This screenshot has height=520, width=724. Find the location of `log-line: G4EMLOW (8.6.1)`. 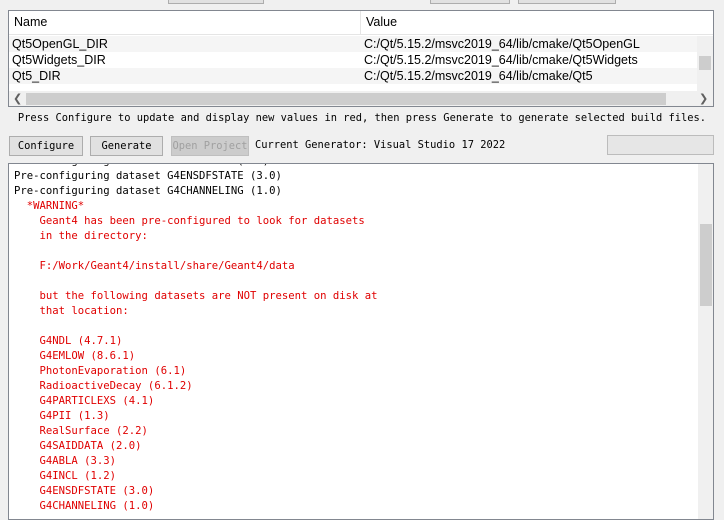

log-line: G4EMLOW (8.6.1) is located at coordinates (75, 356).